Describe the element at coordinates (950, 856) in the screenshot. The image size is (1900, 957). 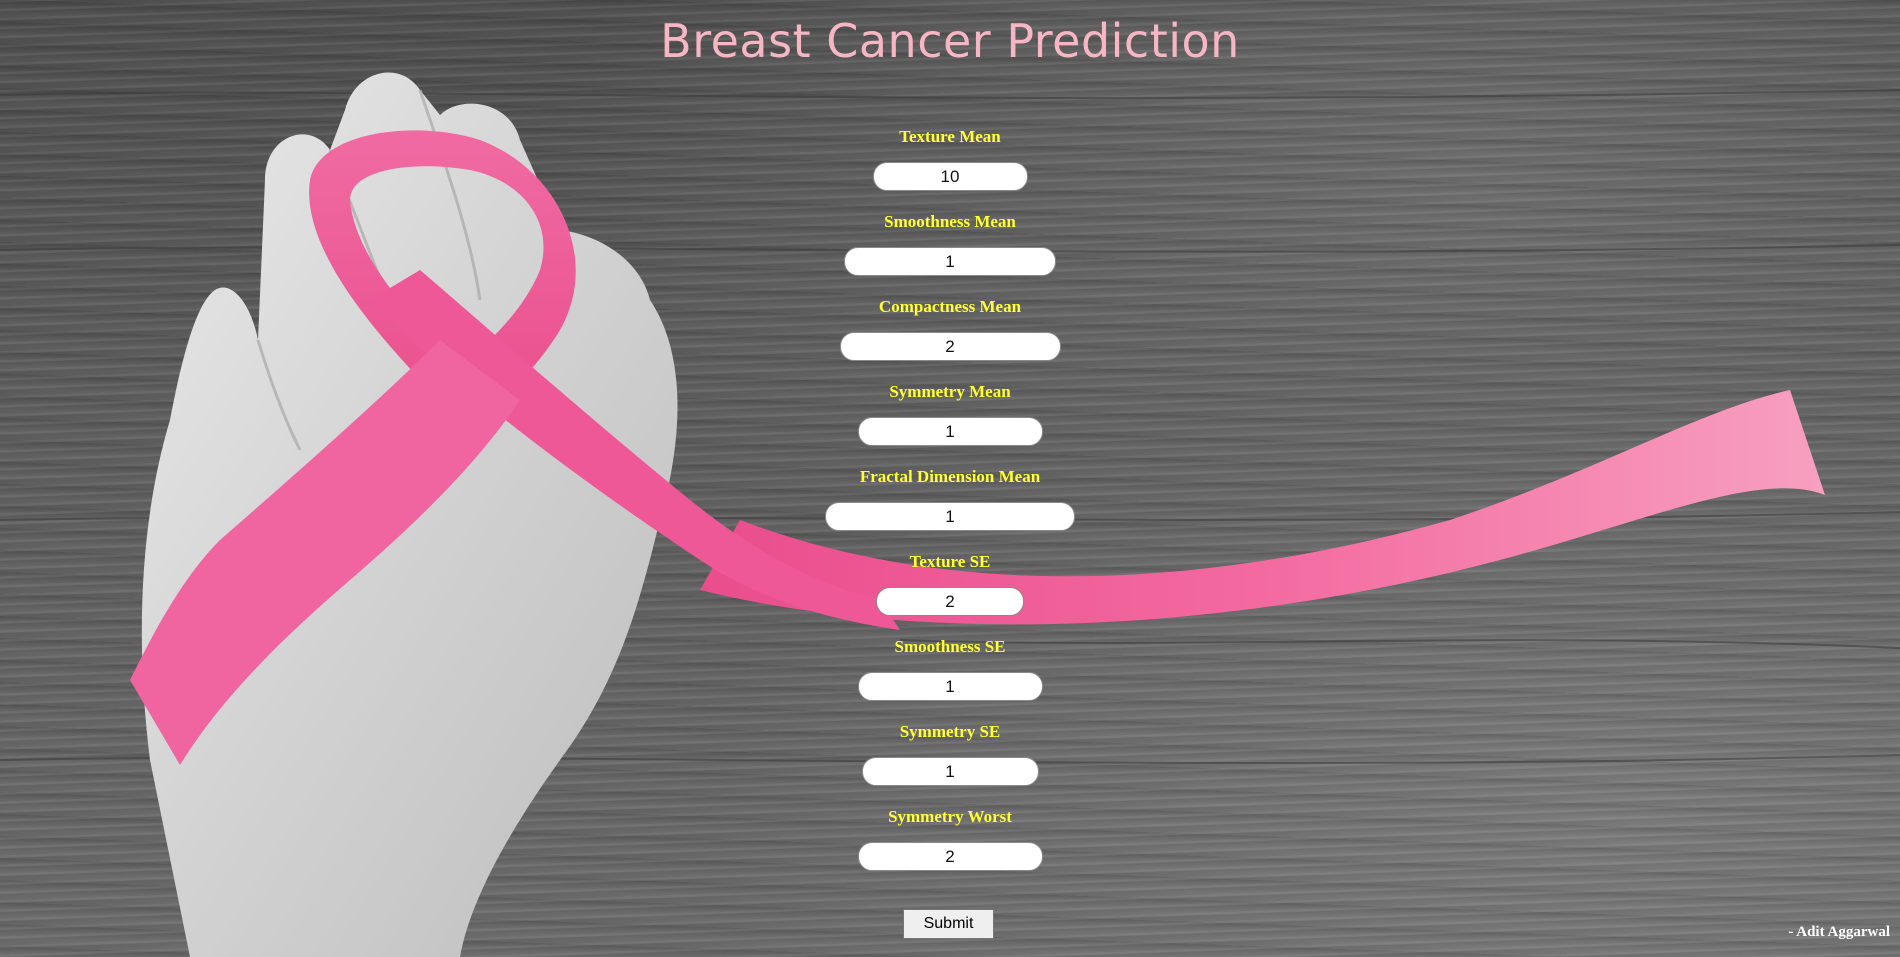
I see `symmetry-worst-input` at that location.